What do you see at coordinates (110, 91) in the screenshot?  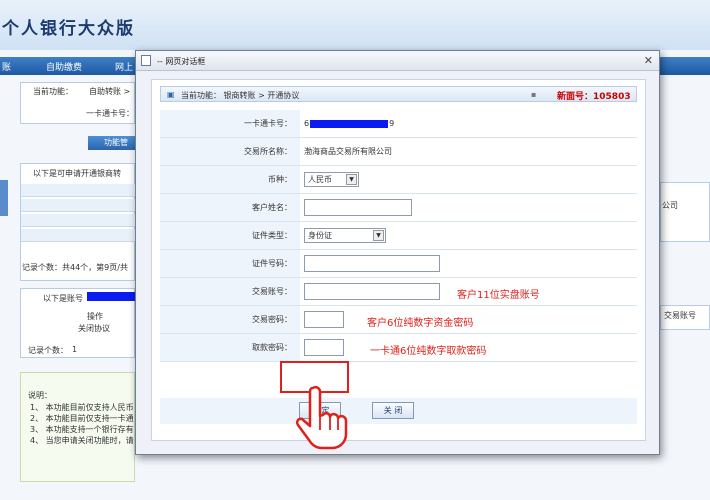 I see `bg-current-func: 自助转账 >` at bounding box center [110, 91].